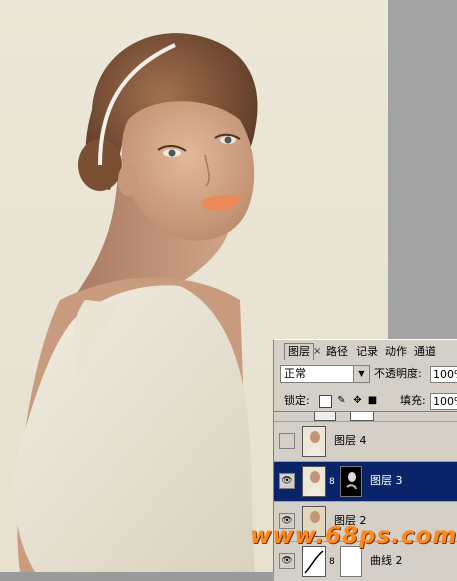 This screenshot has height=581, width=457. Describe the element at coordinates (325, 401) in the screenshot. I see `lock-transparency-icon` at that location.